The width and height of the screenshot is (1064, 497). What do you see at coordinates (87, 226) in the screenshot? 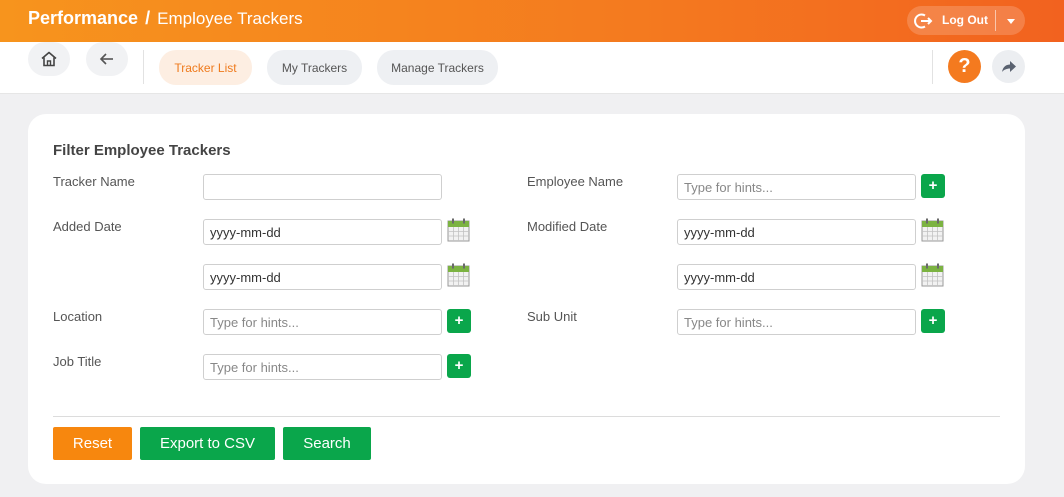
I see `added-date-label: Added Date` at bounding box center [87, 226].